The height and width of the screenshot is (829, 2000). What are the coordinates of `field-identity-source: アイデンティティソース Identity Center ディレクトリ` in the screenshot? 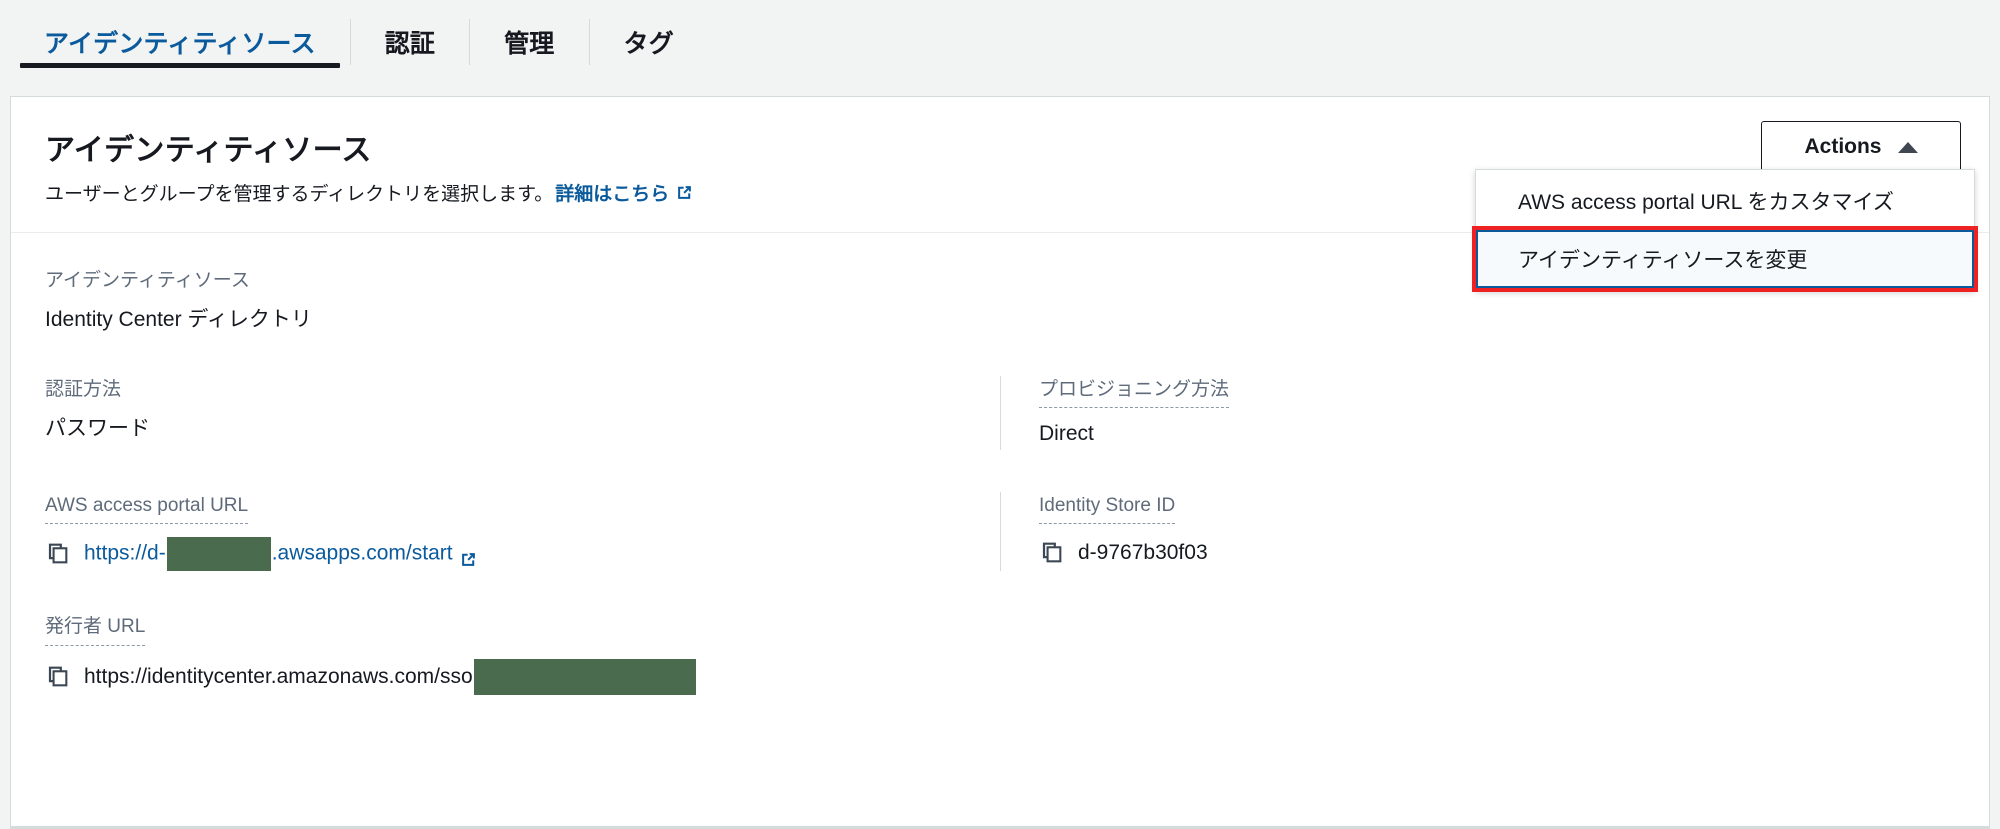 It's located at (522, 301).